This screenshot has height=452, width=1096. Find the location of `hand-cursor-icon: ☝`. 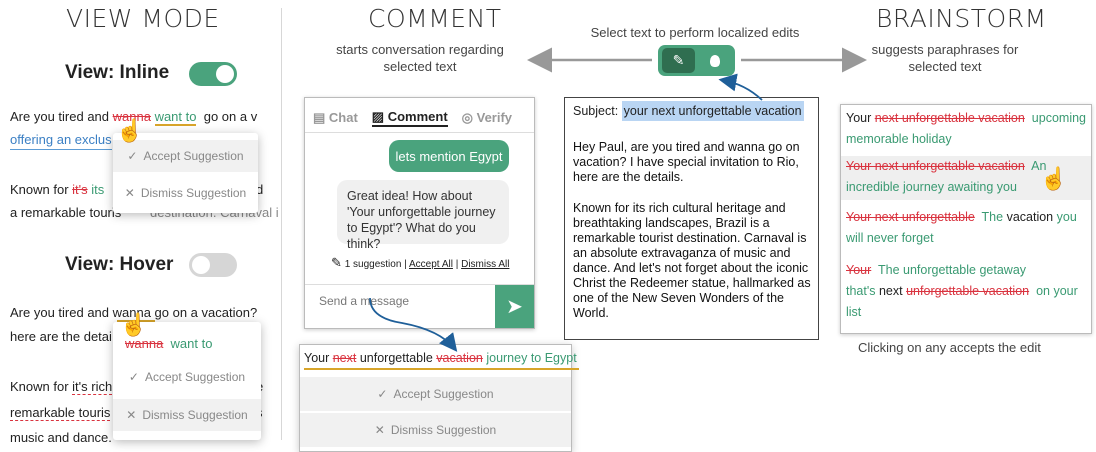

hand-cursor-icon: ☝ is located at coordinates (1054, 178).